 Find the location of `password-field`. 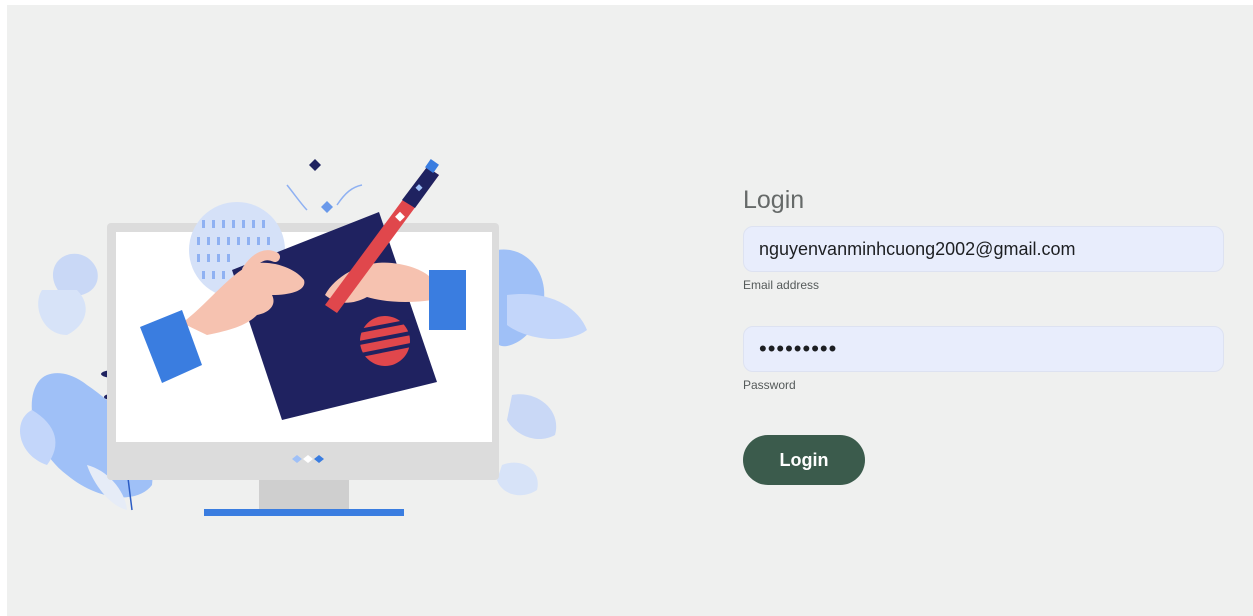

password-field is located at coordinates (983, 349).